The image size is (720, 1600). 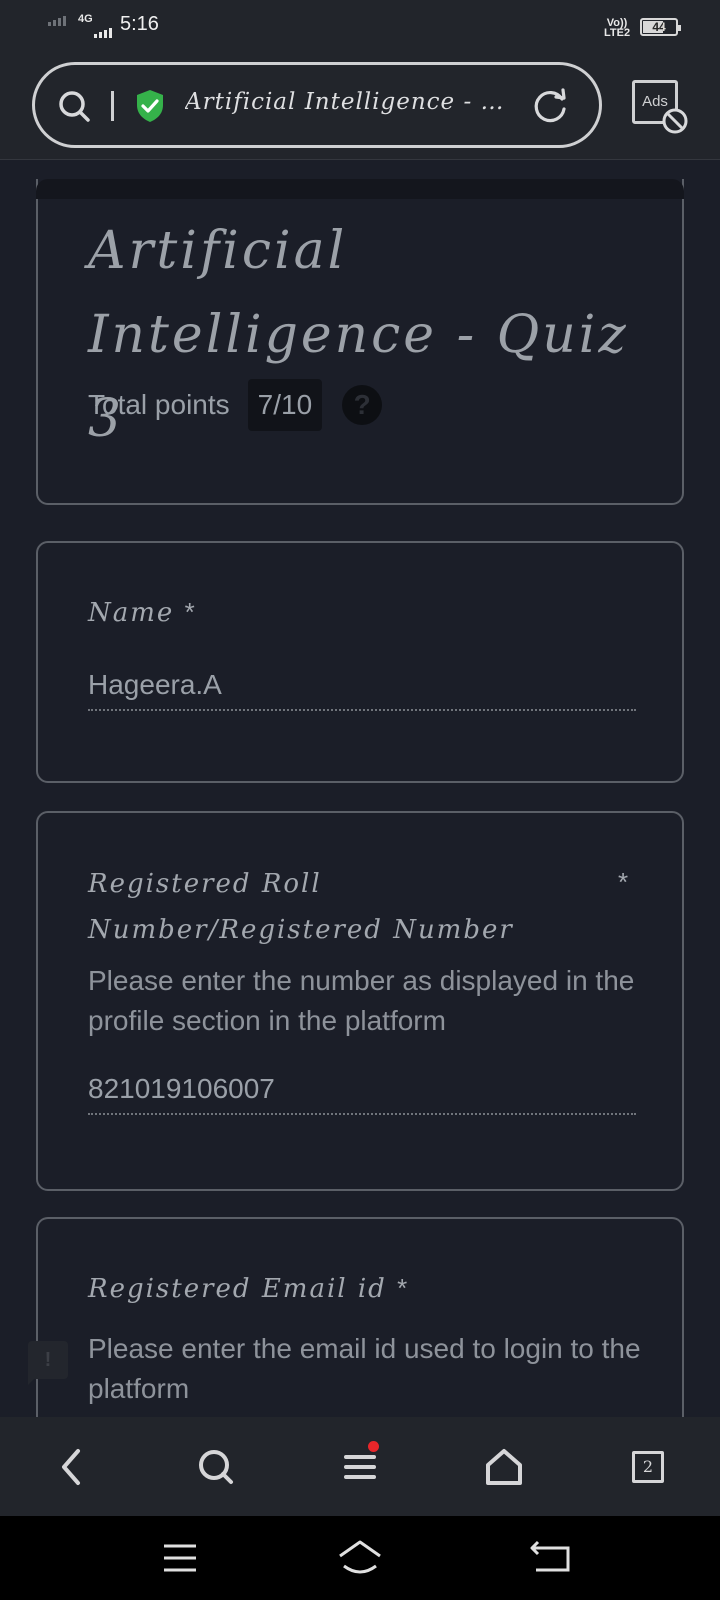 What do you see at coordinates (360, 662) in the screenshot?
I see `name-question-card: Name * Hageera.A` at bounding box center [360, 662].